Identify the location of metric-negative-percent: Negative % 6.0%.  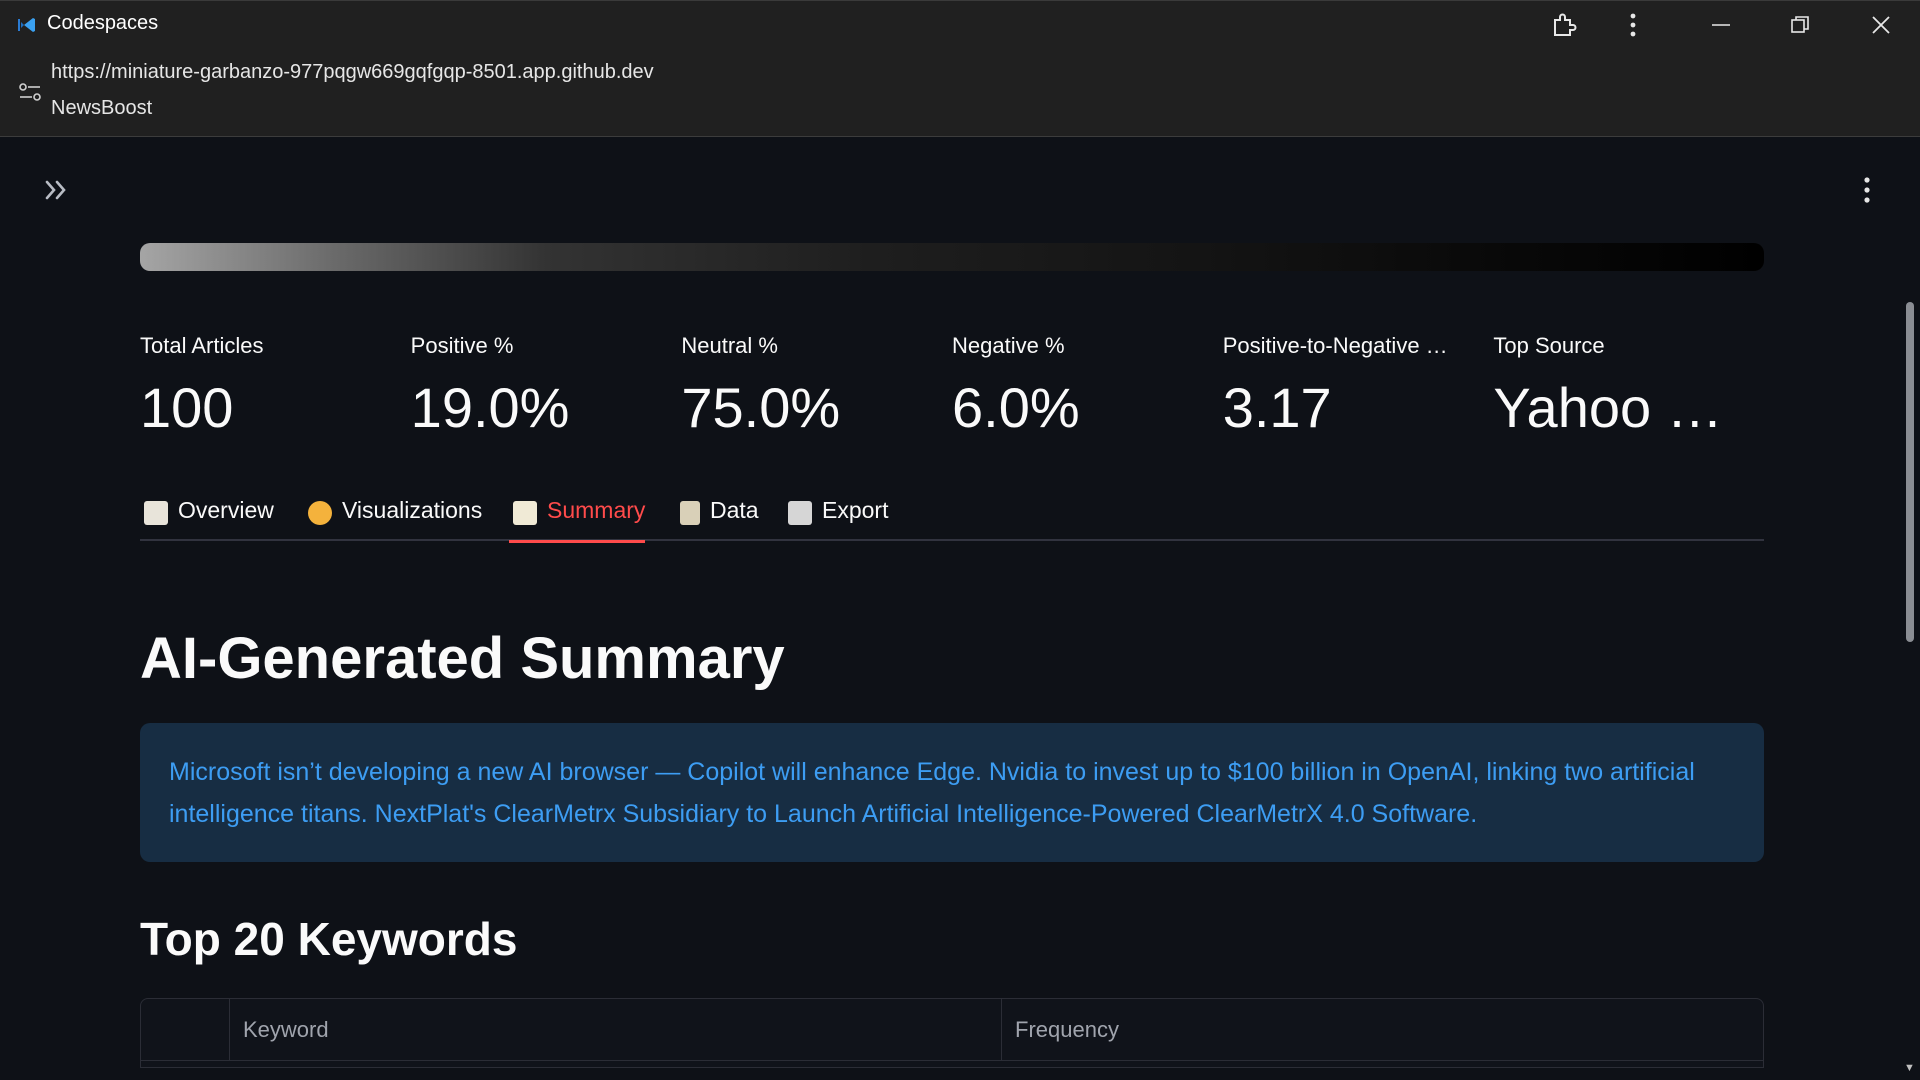
(1087, 393).